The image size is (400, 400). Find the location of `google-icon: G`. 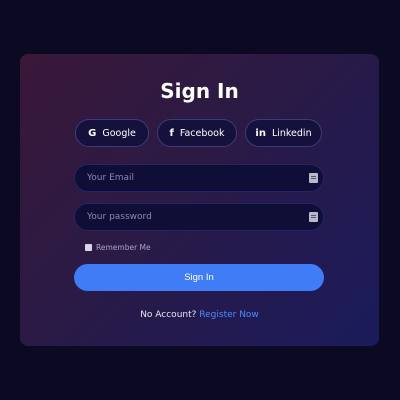

google-icon: G is located at coordinates (92, 133).